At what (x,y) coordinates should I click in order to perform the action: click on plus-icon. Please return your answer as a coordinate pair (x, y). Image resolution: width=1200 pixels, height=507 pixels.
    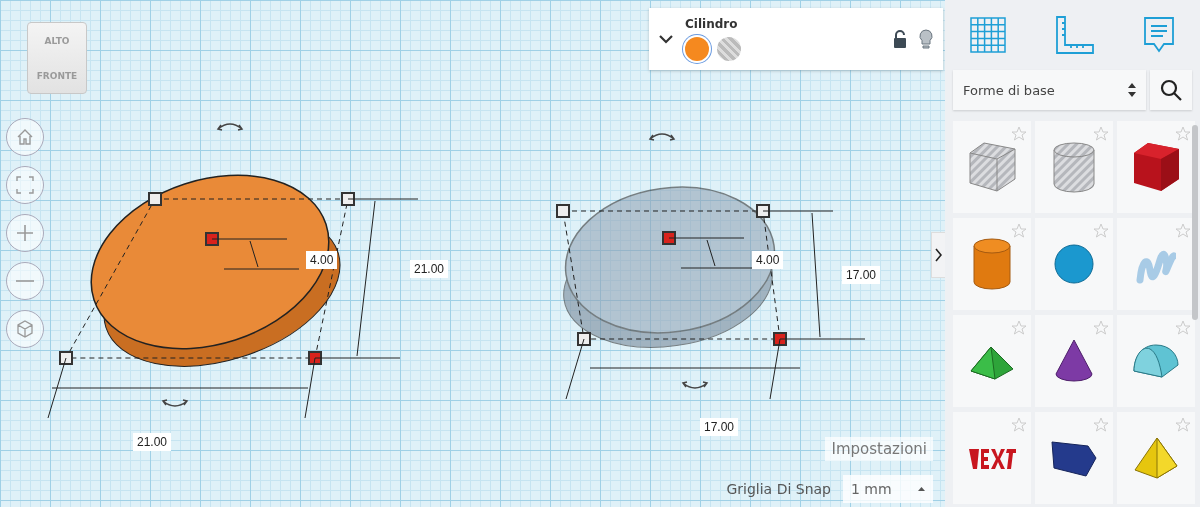
    Looking at the image, I should click on (25, 233).